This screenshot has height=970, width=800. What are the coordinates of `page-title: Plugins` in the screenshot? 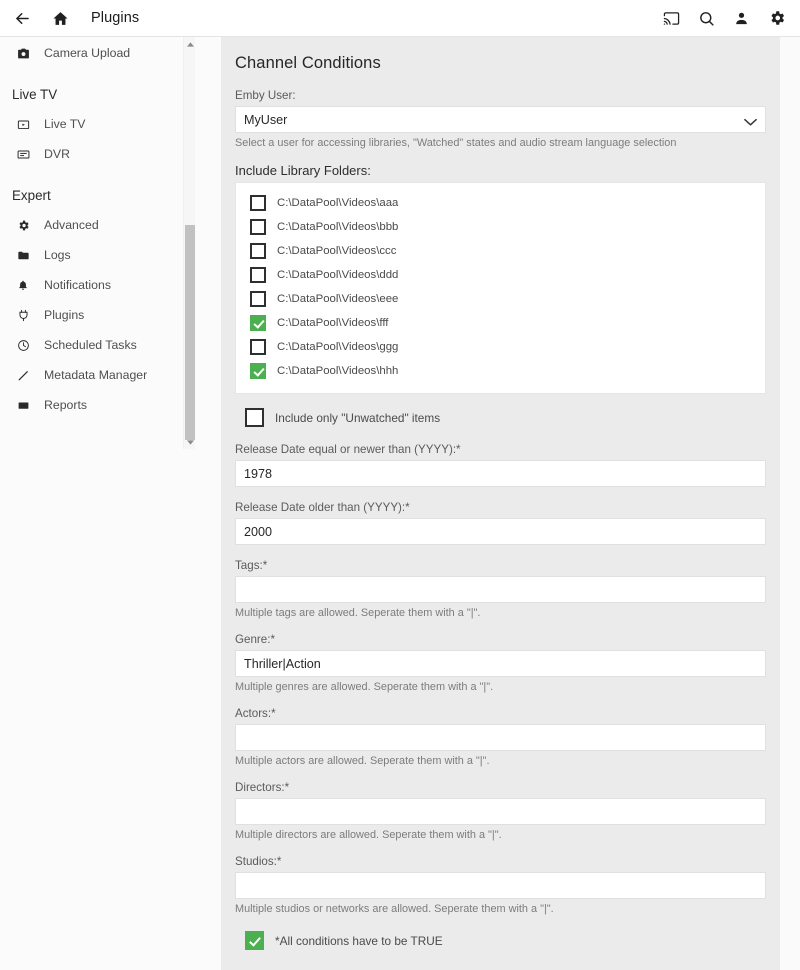 It's located at (115, 18).